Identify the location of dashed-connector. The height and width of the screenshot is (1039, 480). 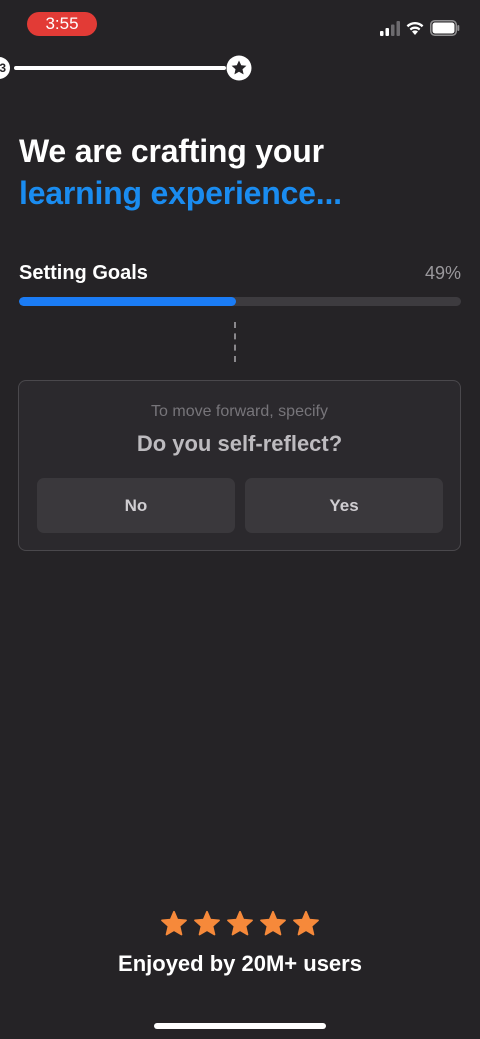
(235, 342).